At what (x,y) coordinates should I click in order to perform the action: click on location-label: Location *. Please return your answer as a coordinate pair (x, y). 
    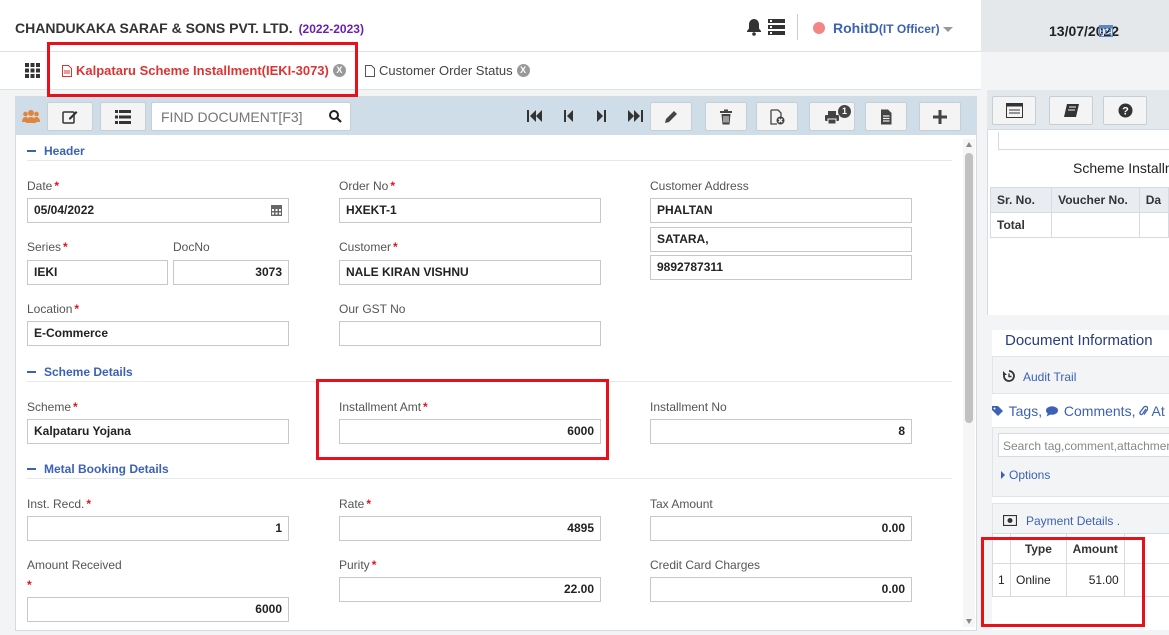
    Looking at the image, I should click on (53, 309).